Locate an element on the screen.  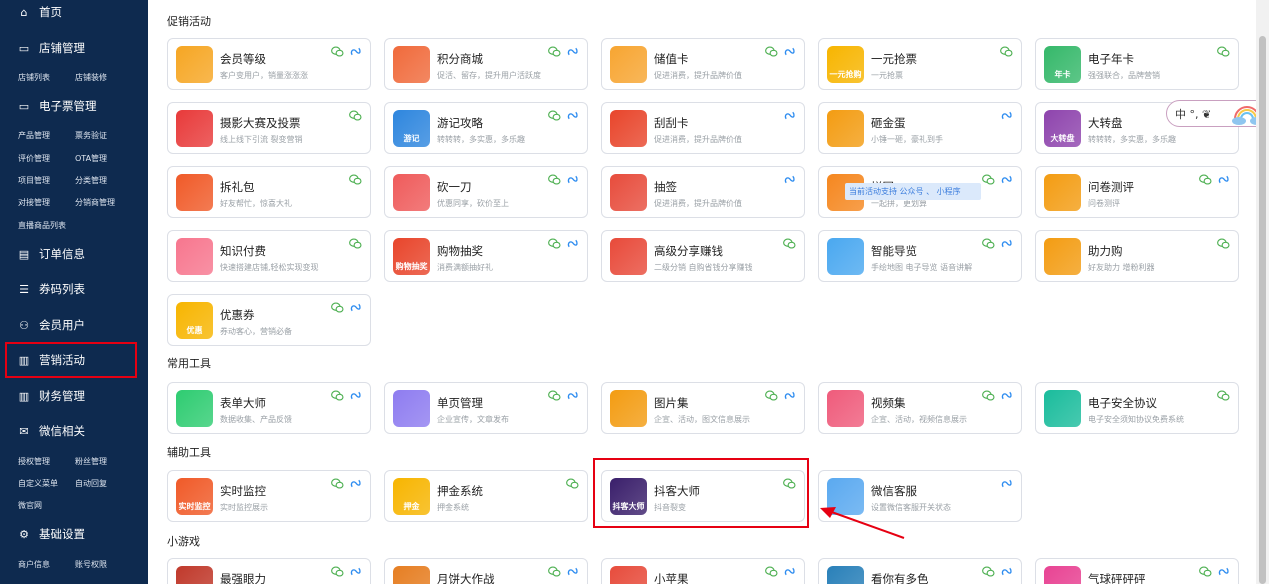
card-desc: 数据收集、产品反馈 is located at coordinates (256, 419).